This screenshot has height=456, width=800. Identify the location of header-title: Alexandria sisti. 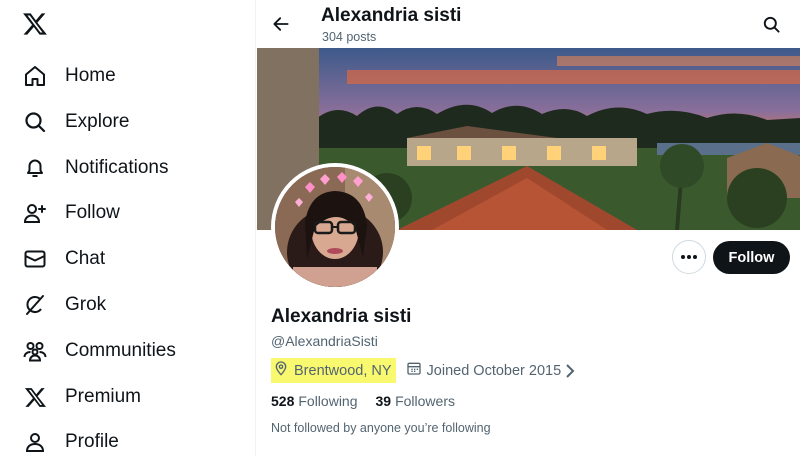
(391, 15).